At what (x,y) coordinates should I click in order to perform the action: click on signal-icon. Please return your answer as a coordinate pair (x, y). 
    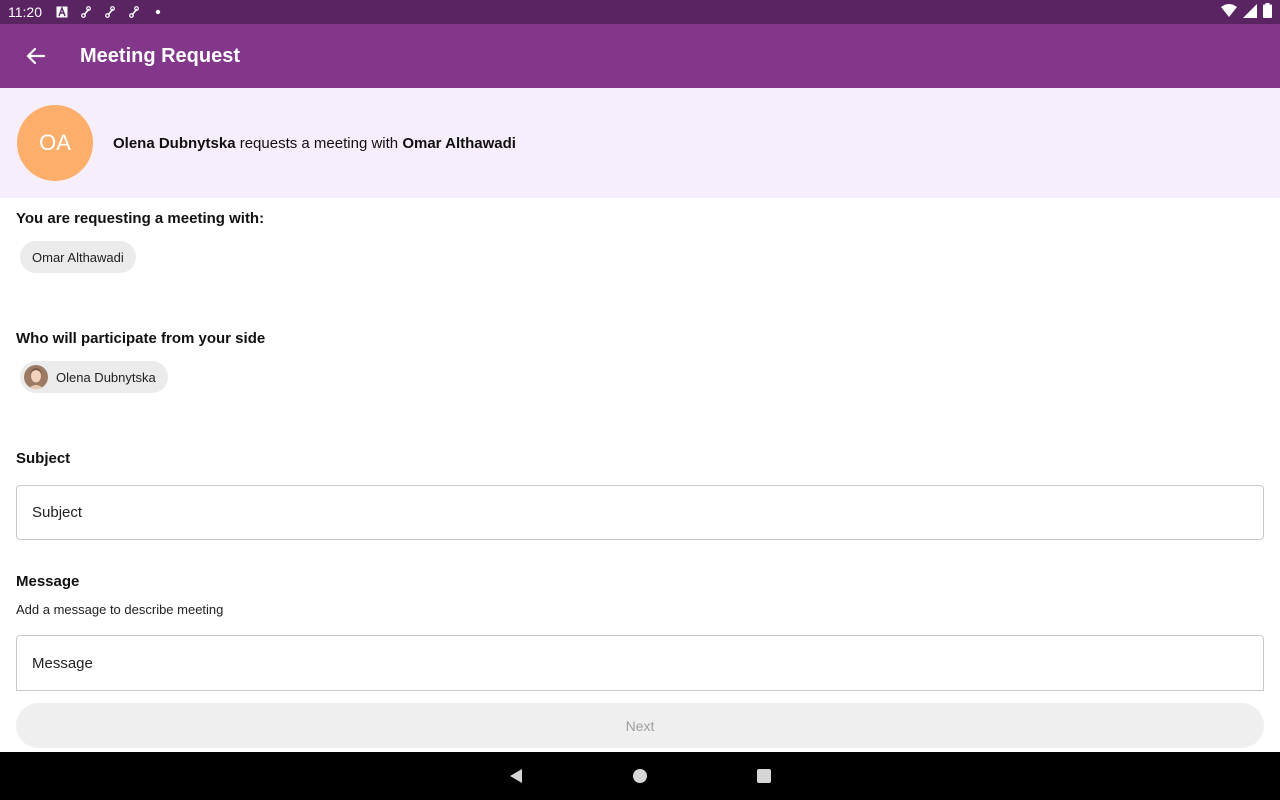
    Looking at the image, I should click on (1250, 12).